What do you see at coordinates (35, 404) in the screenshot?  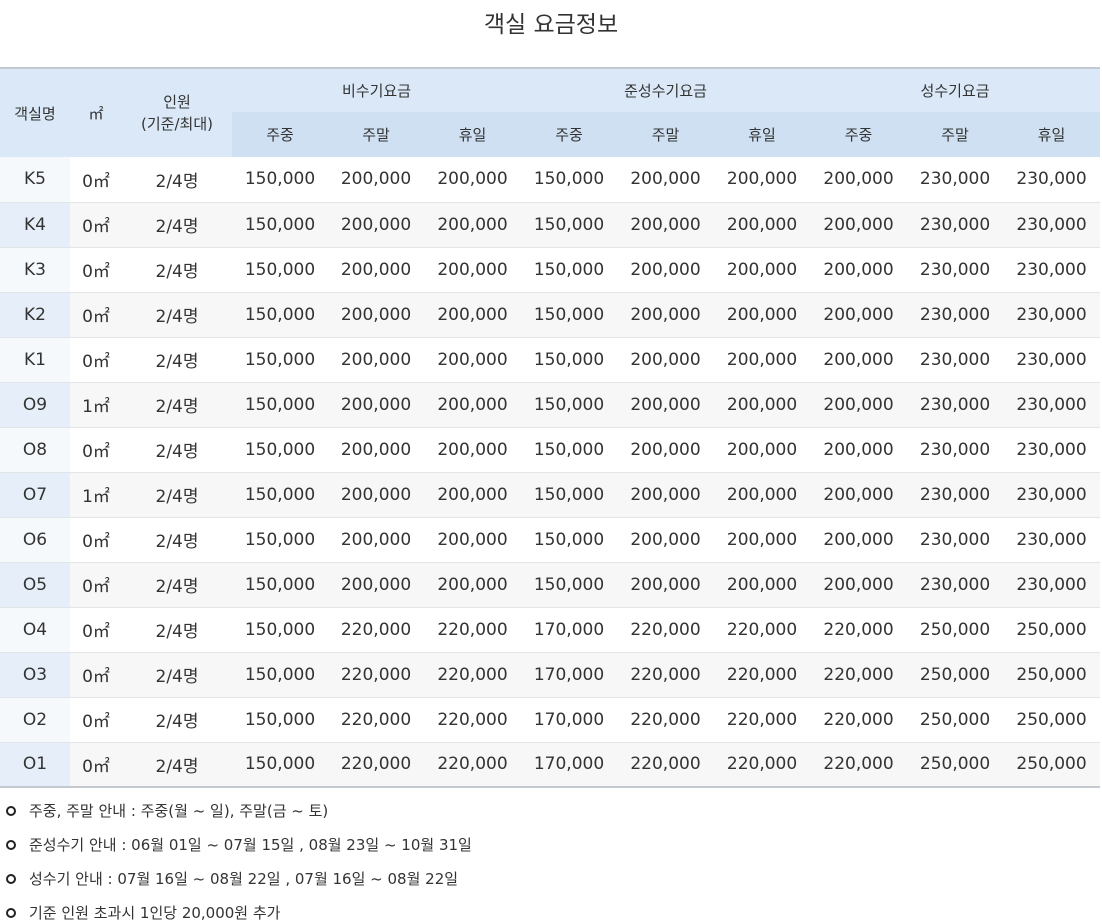 I see `room-name-cell: O9` at bounding box center [35, 404].